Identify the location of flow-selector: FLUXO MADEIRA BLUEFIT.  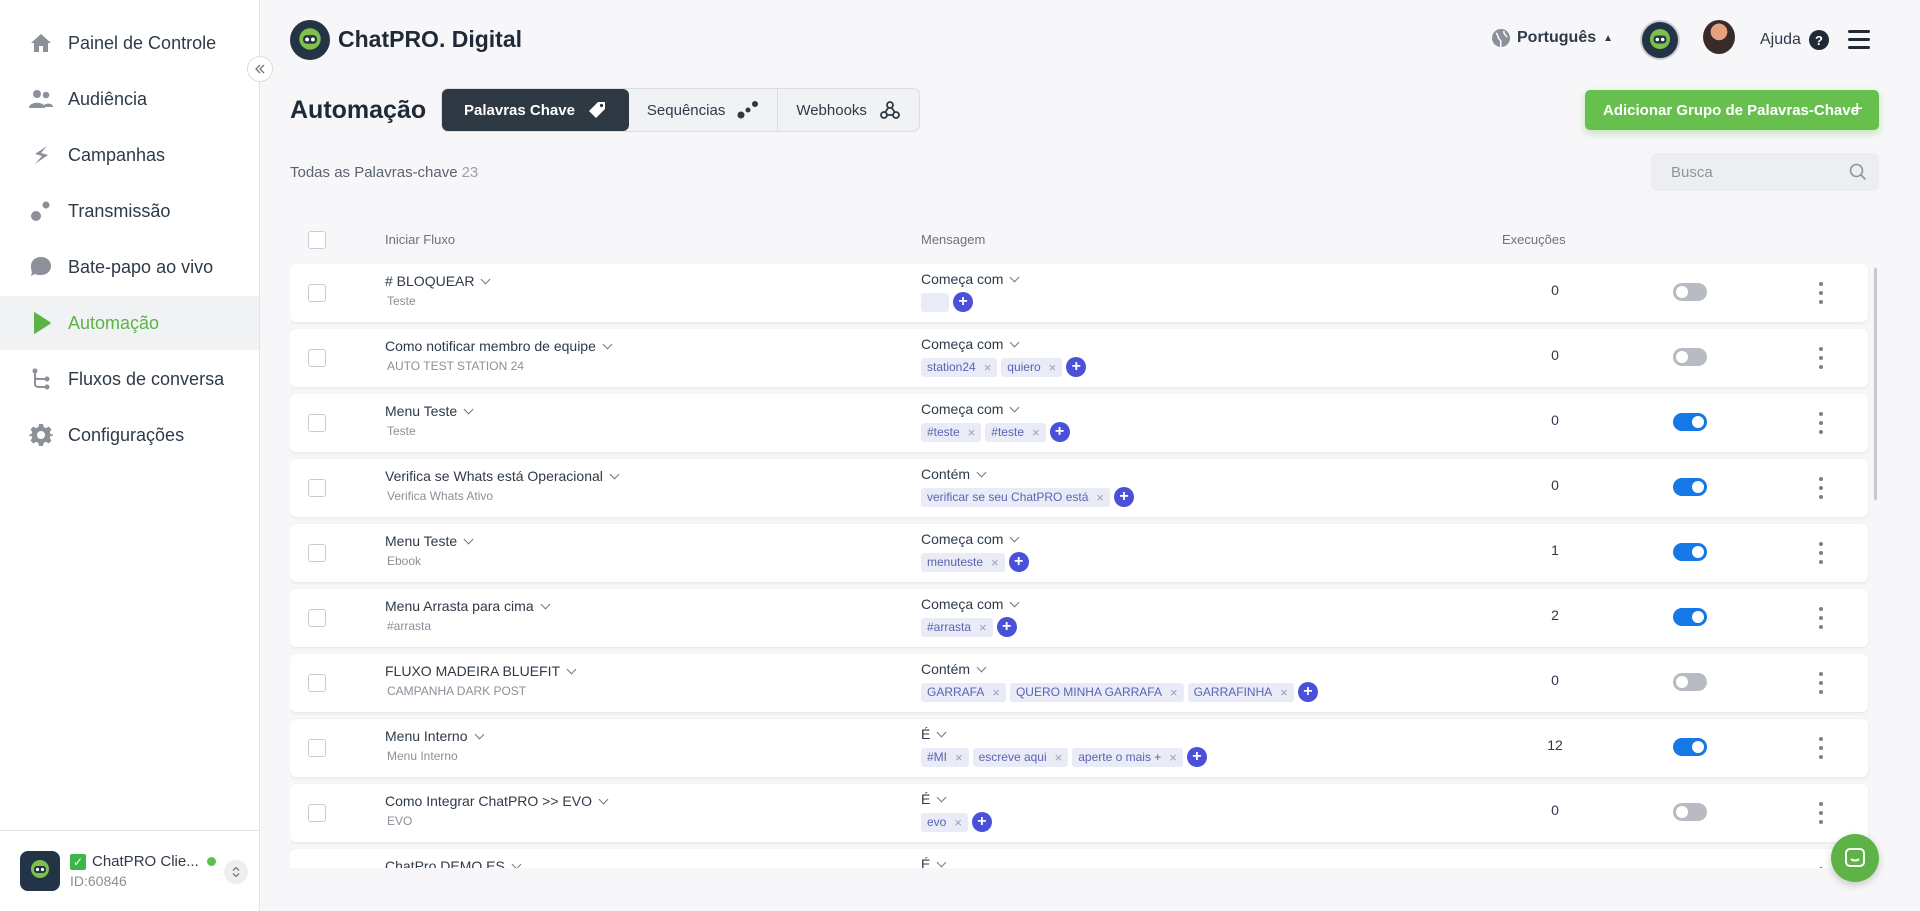
(481, 671).